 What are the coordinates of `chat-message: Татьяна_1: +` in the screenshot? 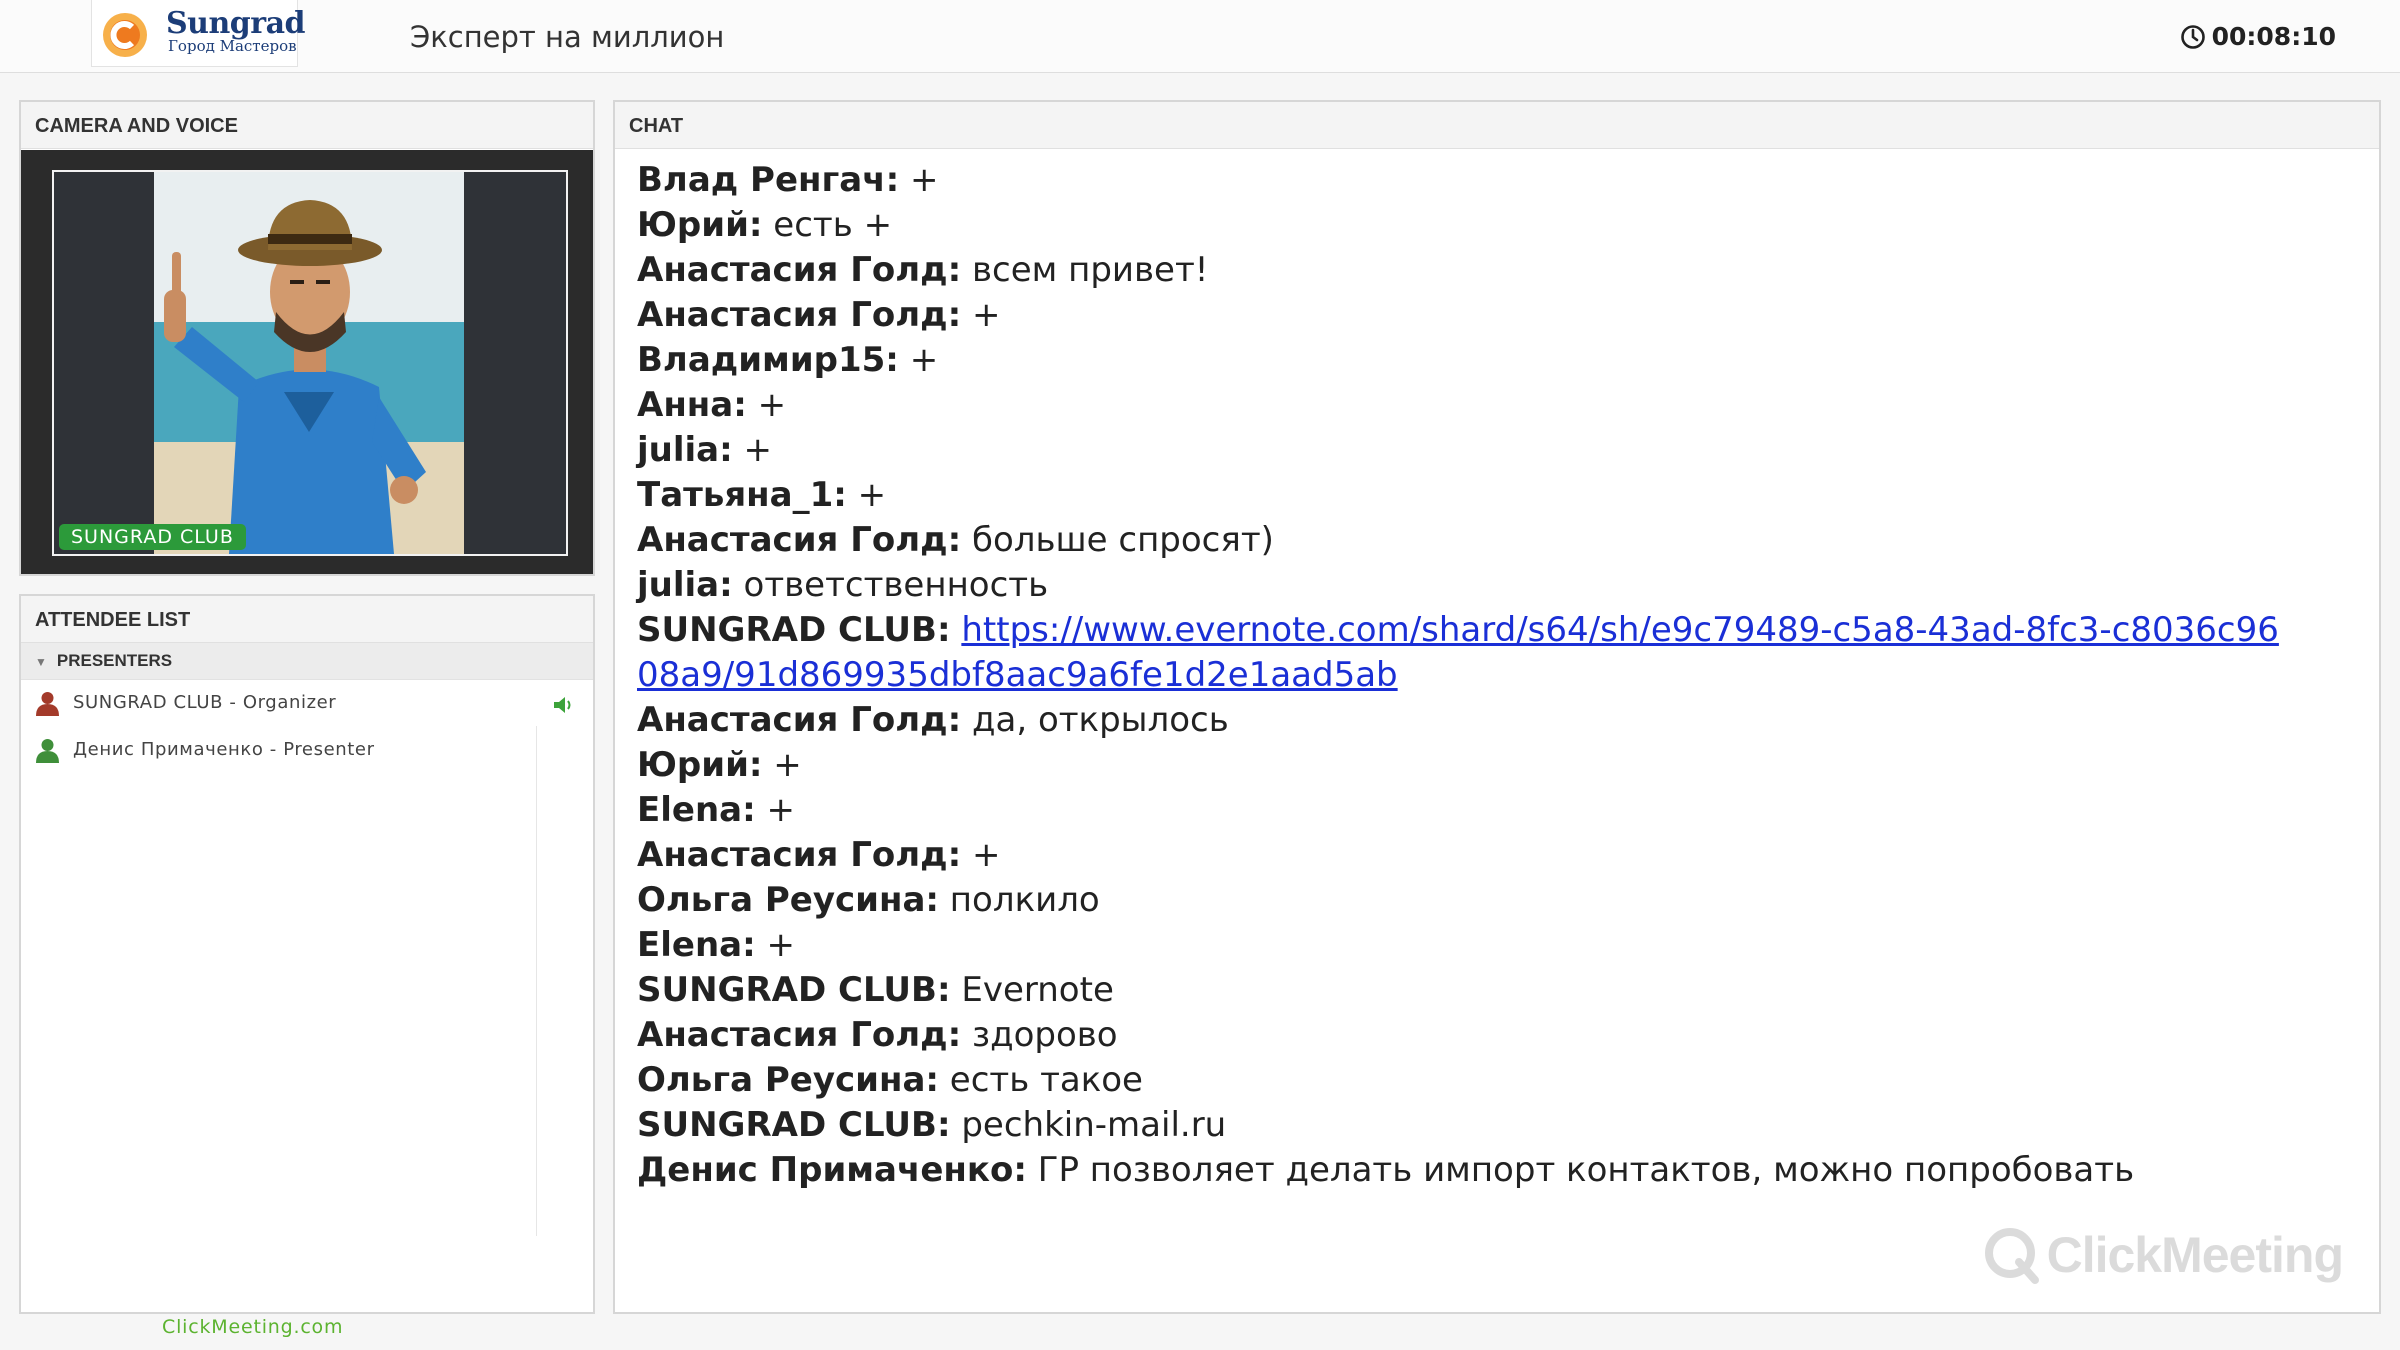 It's located at (1463, 495).